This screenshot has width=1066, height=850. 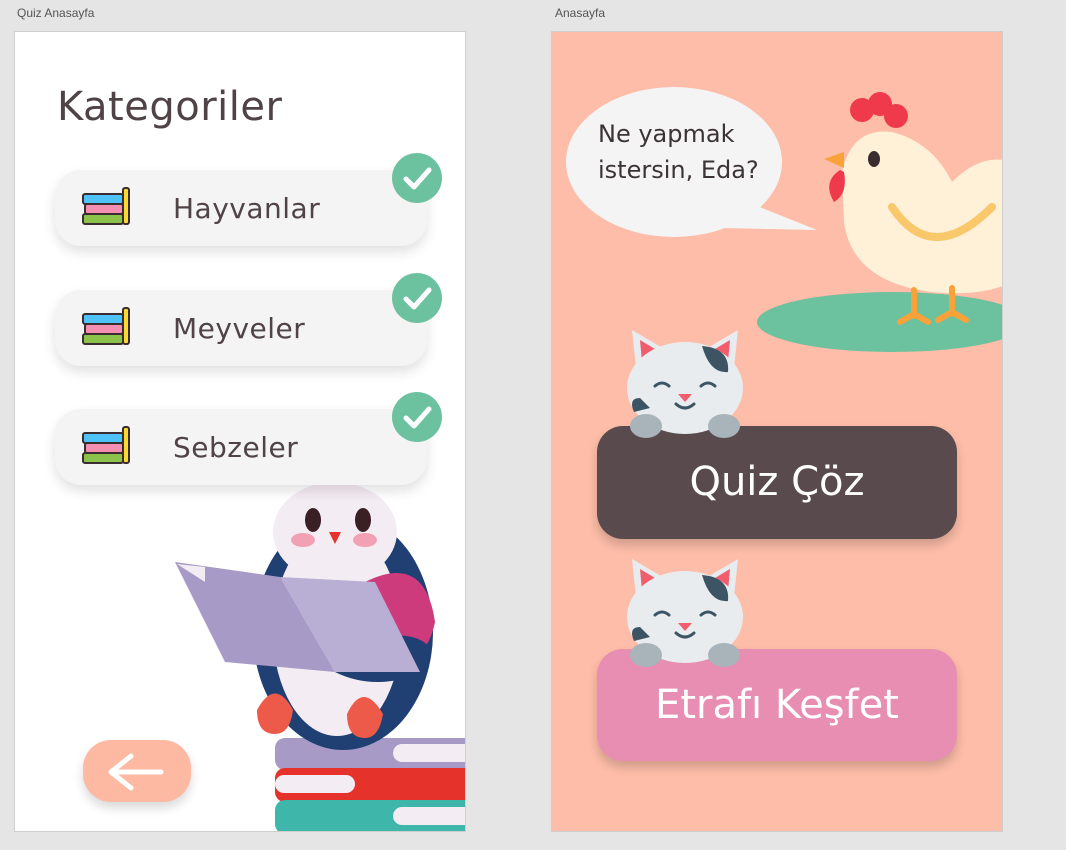 I want to click on category-card-sebzeler: Sebzeler, so click(x=241, y=447).